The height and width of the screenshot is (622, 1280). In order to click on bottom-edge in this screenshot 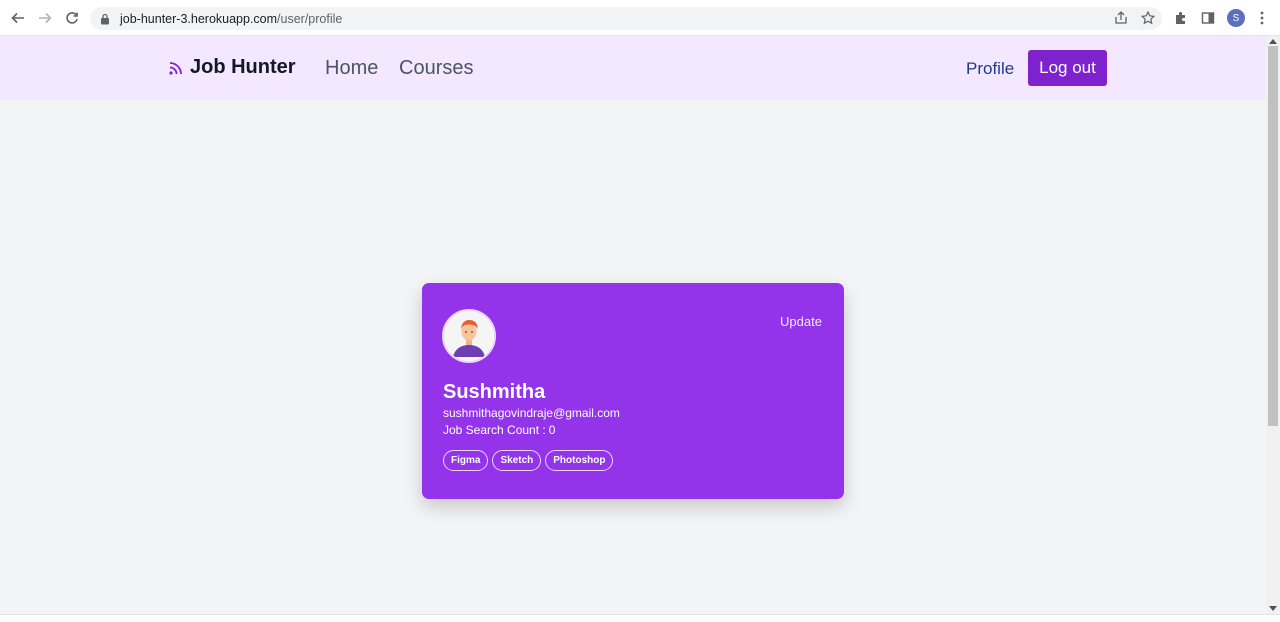, I will do `click(640, 618)`.